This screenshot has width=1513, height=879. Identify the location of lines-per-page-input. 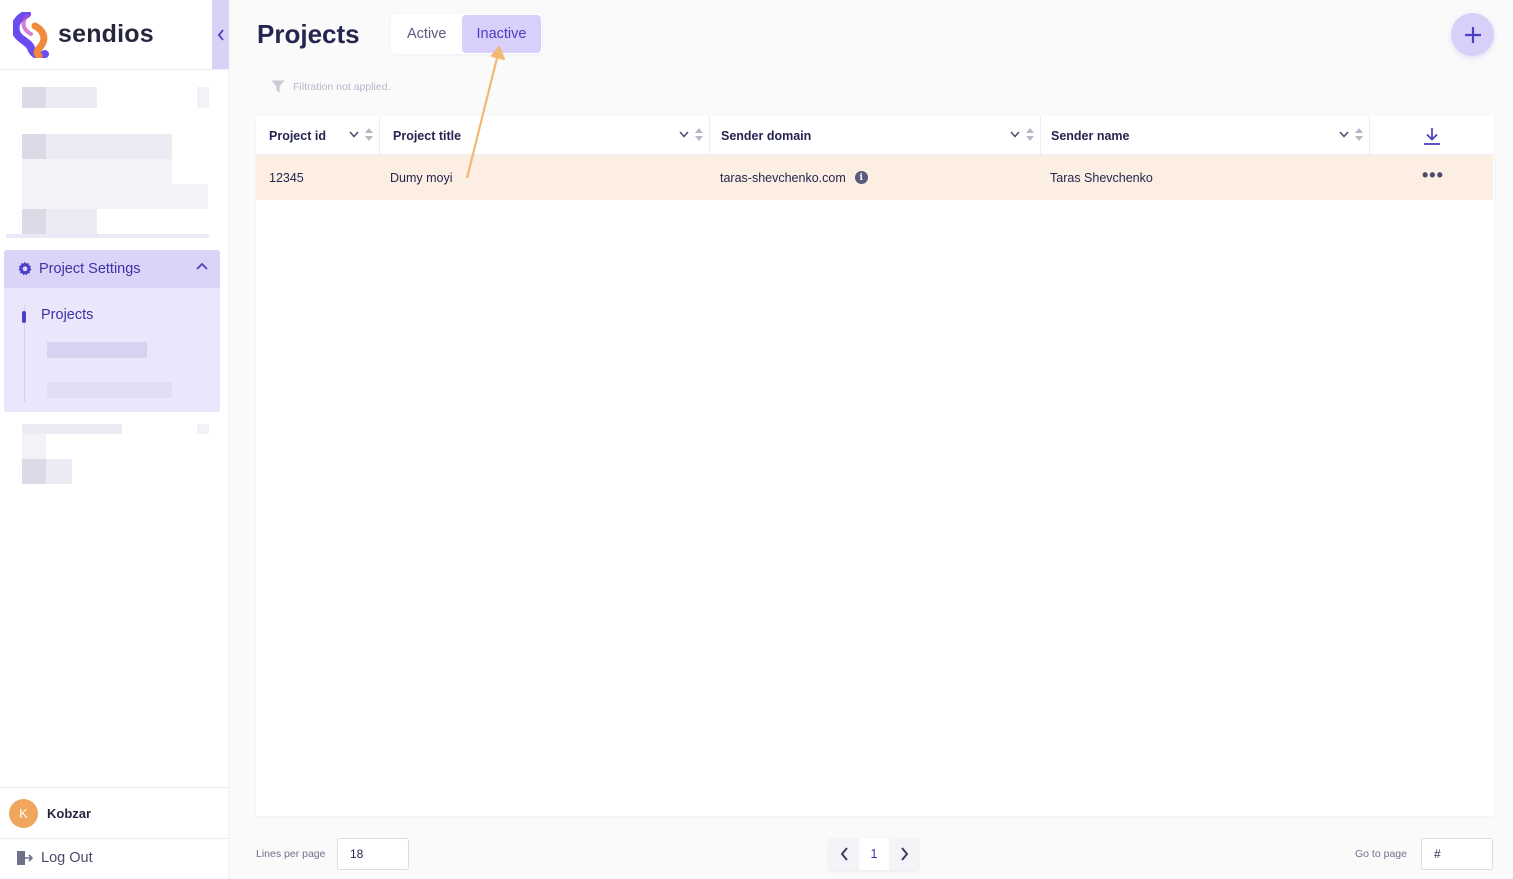
(373, 854).